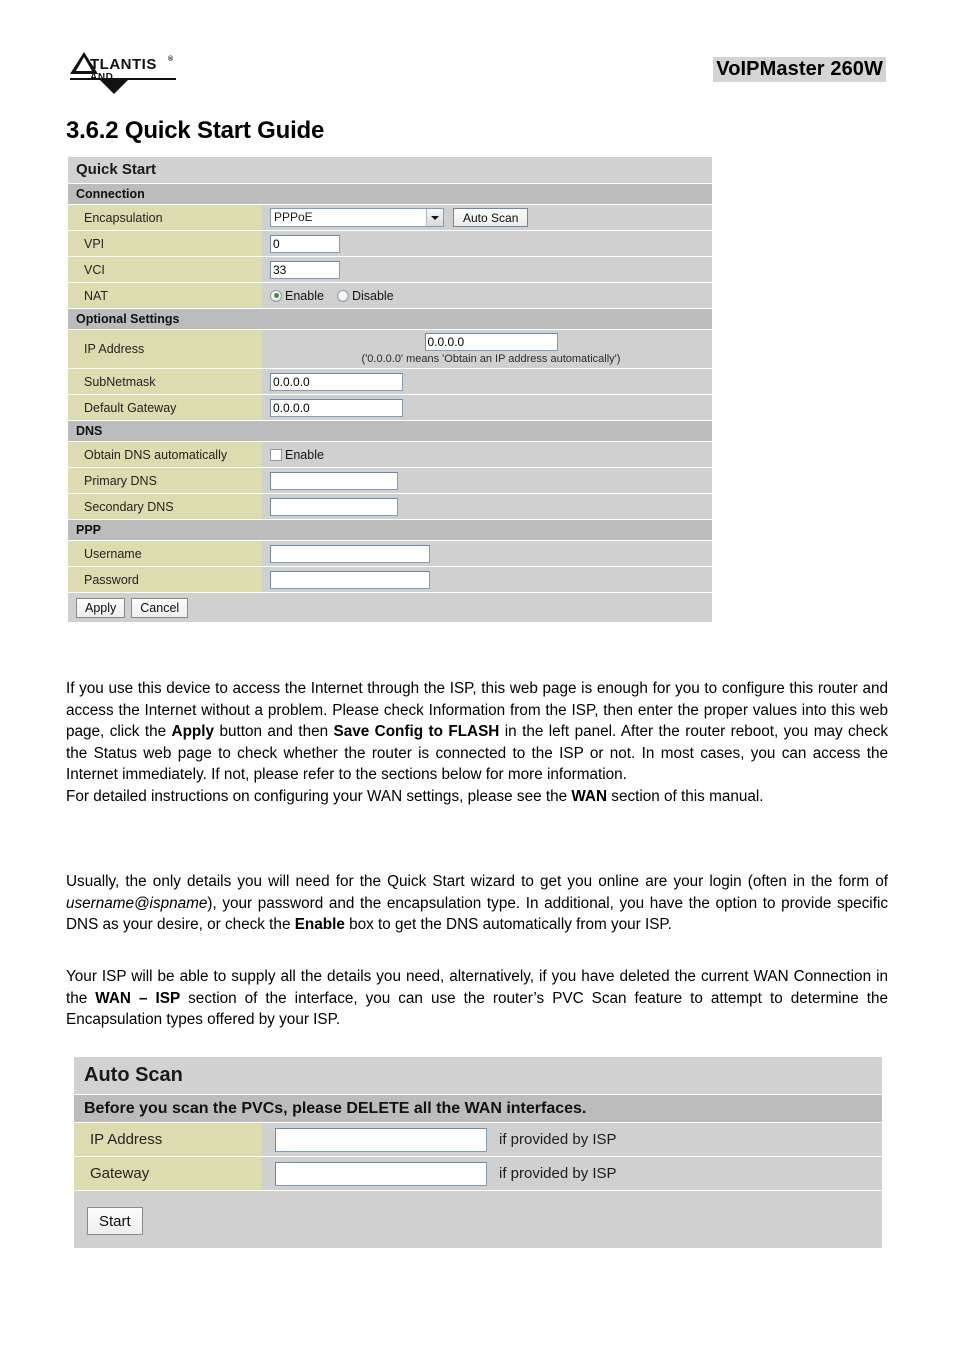 The image size is (954, 1350). I want to click on row-vci: VCI, so click(390, 269).